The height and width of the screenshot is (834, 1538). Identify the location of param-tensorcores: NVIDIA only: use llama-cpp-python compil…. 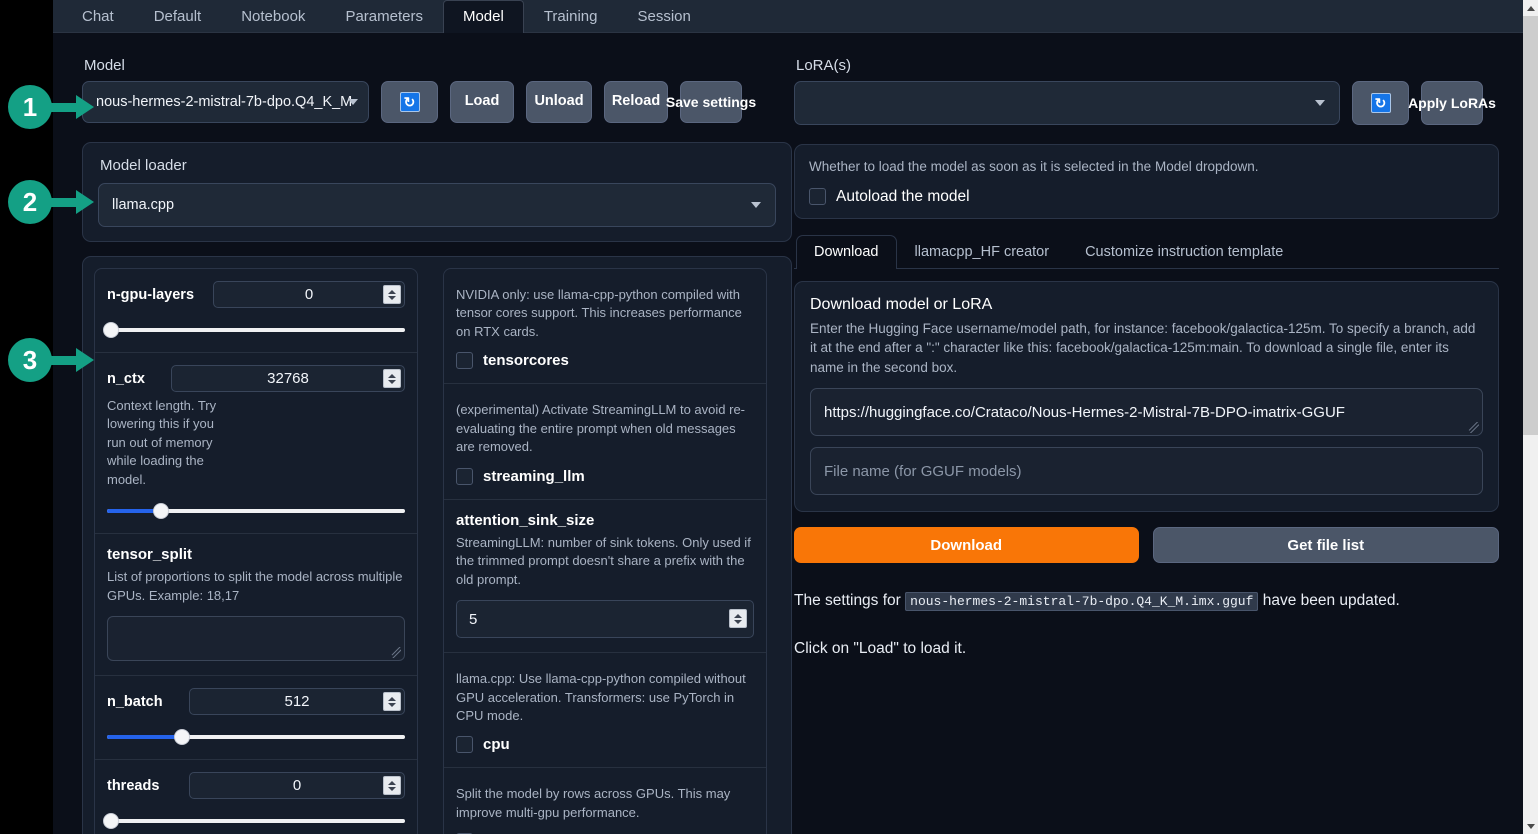
(605, 327).